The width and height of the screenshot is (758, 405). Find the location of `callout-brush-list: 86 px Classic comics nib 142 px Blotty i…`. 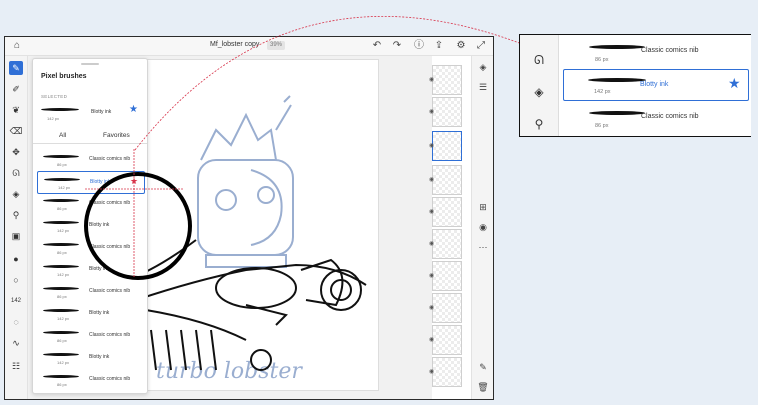

callout-brush-list: 86 px Classic comics nib 142 px Blotty i… is located at coordinates (654, 85).